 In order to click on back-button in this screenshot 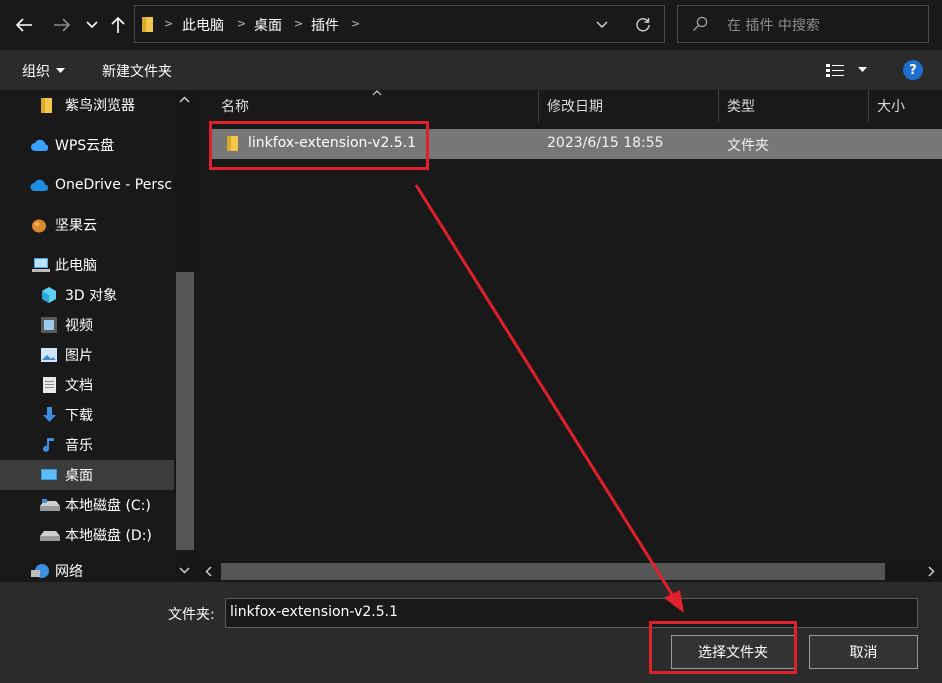, I will do `click(24, 25)`.